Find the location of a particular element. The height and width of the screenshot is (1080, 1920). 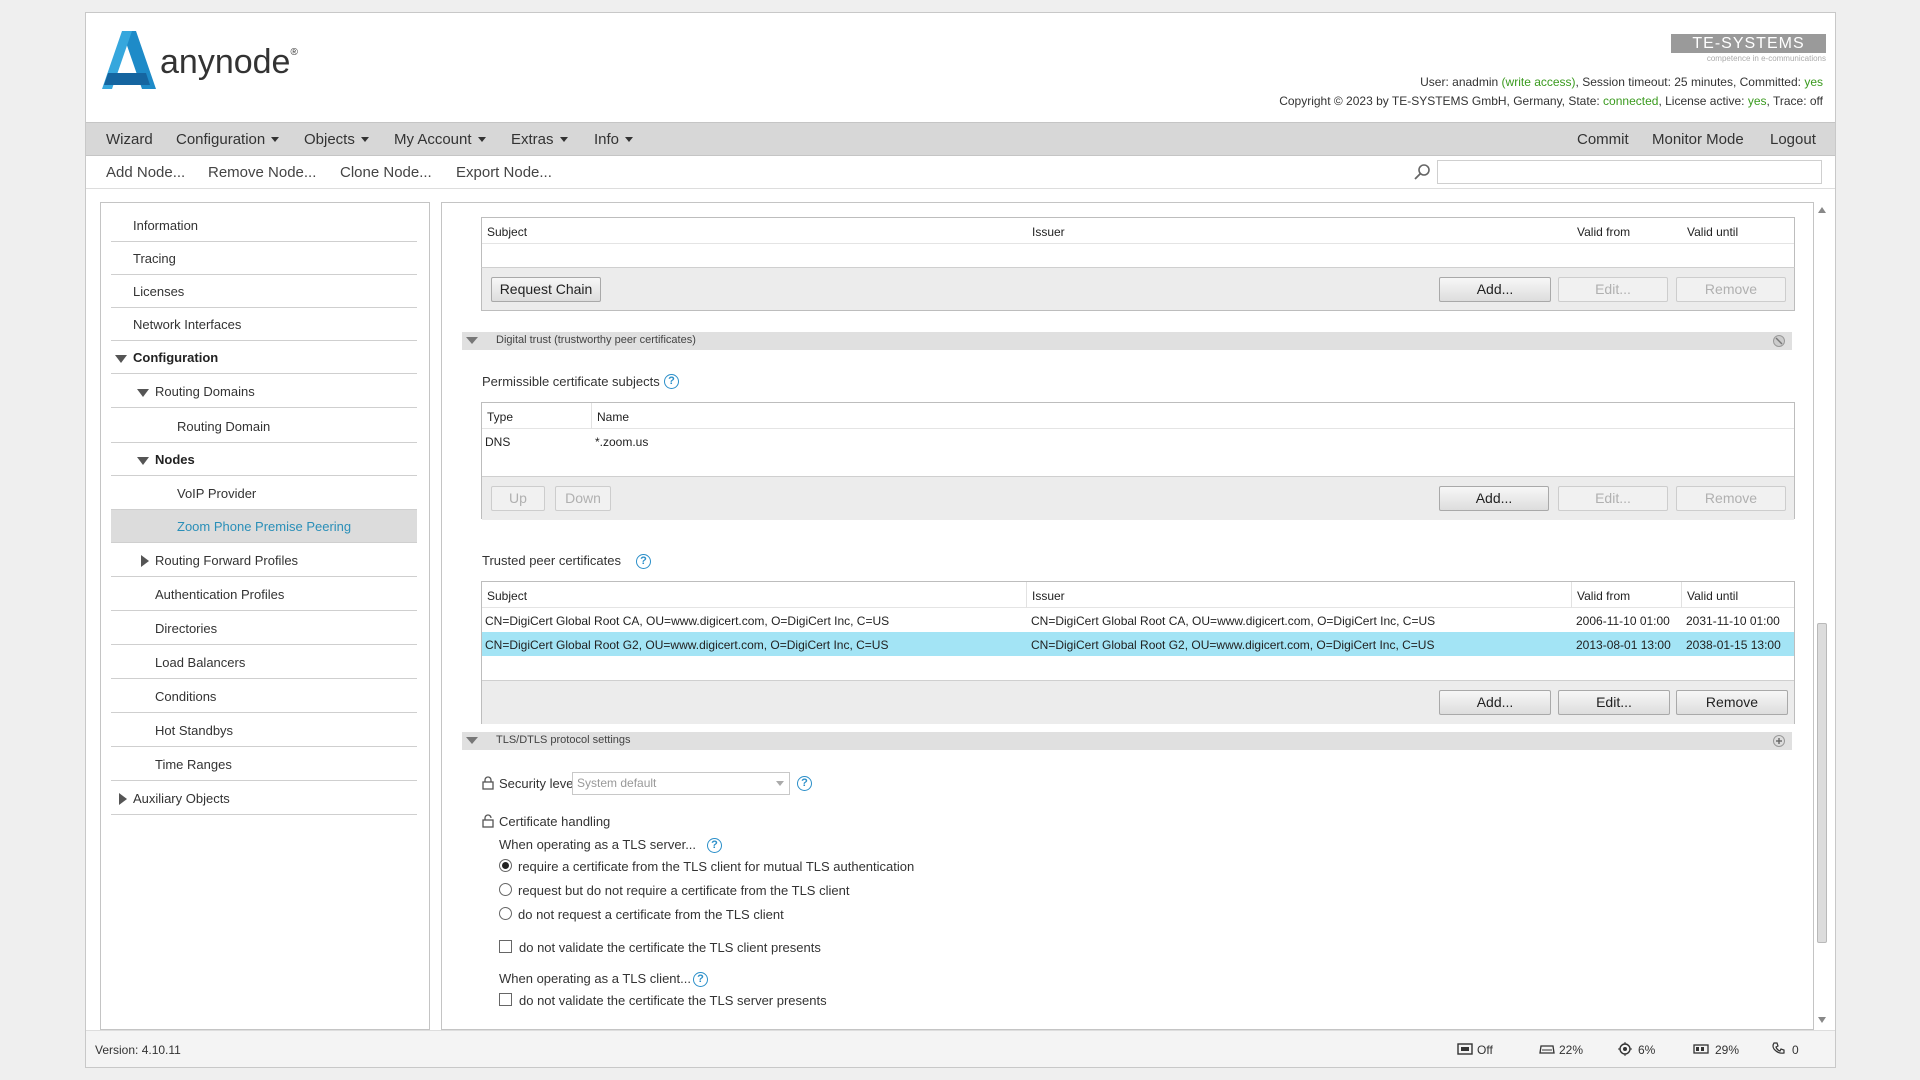

vendor-logo: TE-SYSTEMS is located at coordinates (1748, 43).